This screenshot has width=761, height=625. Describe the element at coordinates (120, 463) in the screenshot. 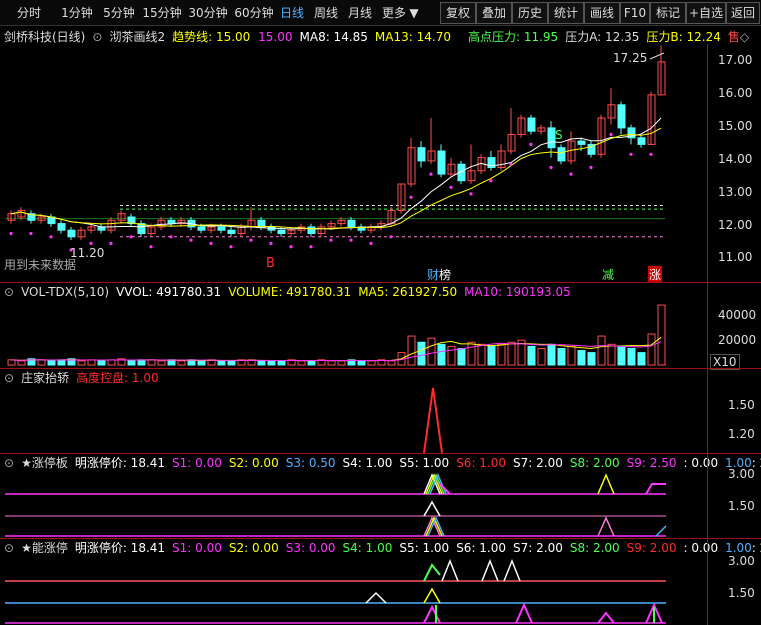

I see `zt1-price: 明涨停价: 18.41` at that location.